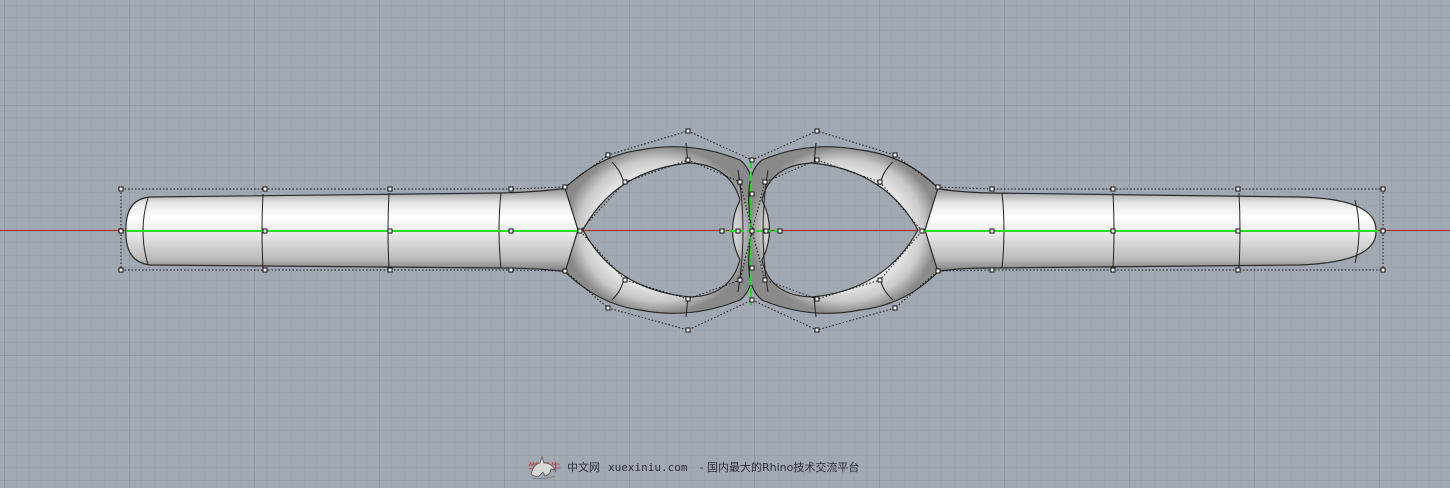  What do you see at coordinates (648, 467) in the screenshot?
I see `watermark-url: xuexiniu.com` at bounding box center [648, 467].